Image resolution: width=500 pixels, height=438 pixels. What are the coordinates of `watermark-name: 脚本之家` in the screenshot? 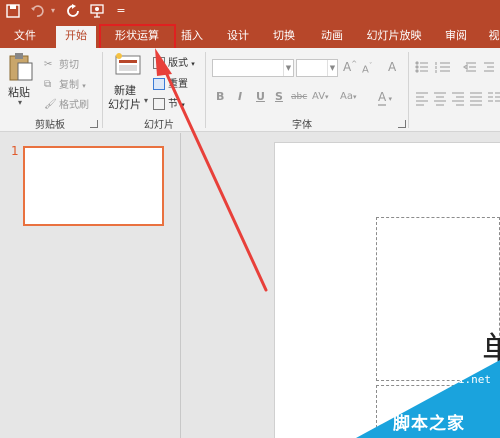 It's located at (429, 424).